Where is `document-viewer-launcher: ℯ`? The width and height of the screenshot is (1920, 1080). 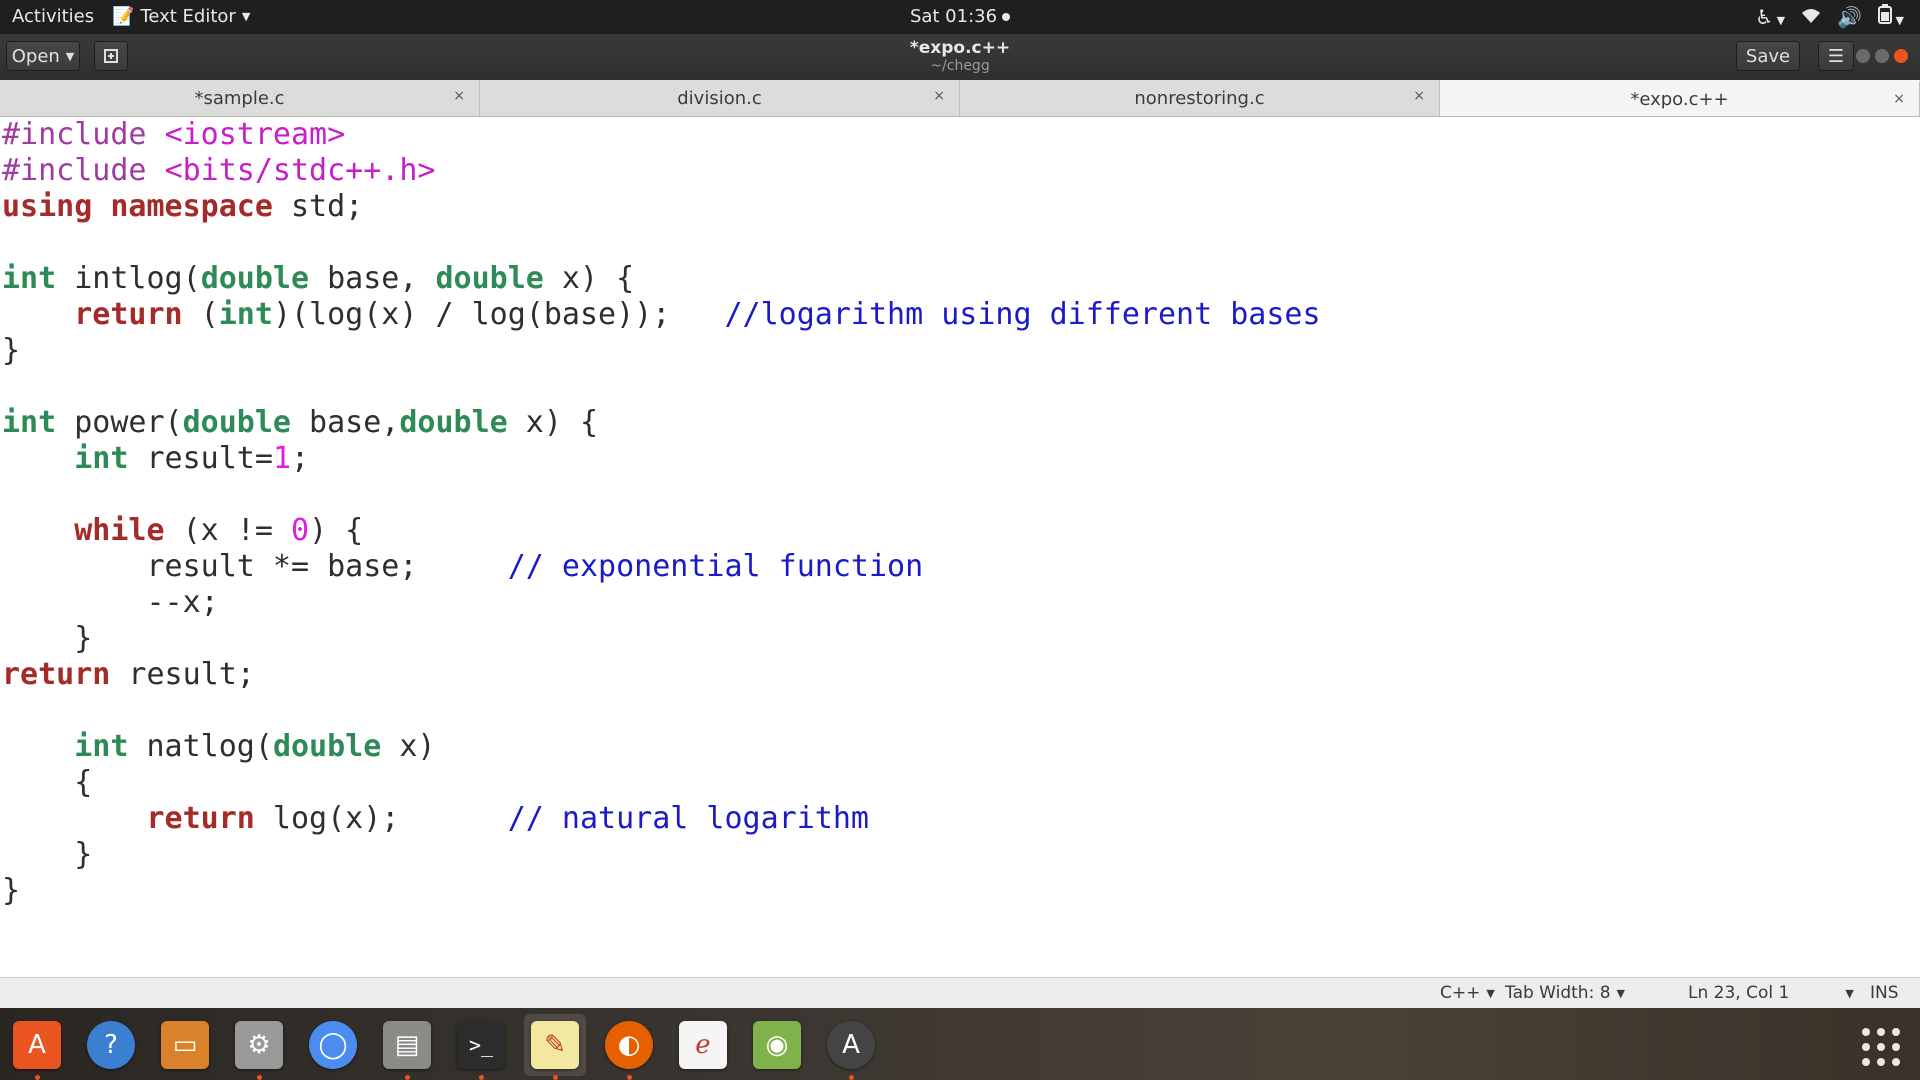 document-viewer-launcher: ℯ is located at coordinates (703, 1045).